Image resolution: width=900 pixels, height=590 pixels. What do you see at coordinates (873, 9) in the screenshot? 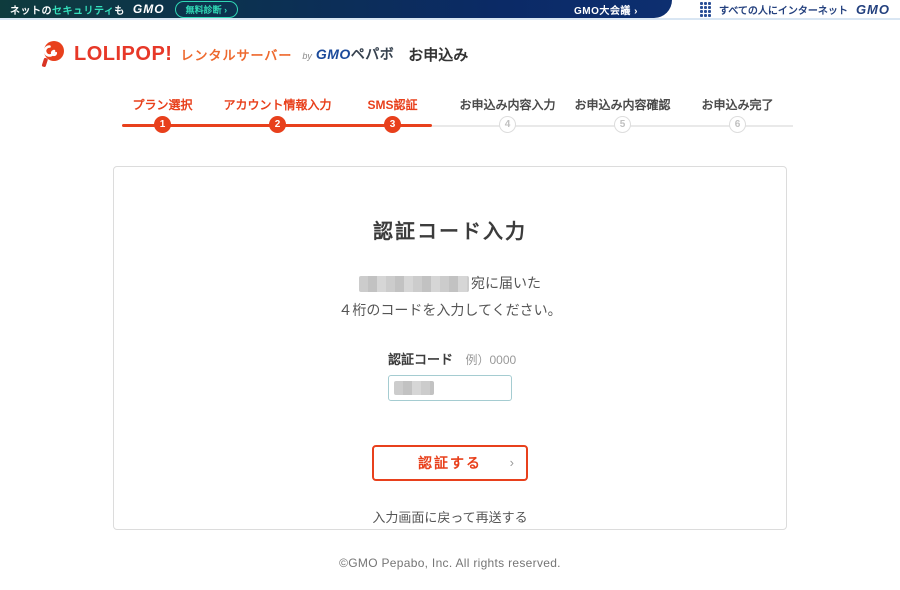
I see `gmo-logo-link: GMO` at bounding box center [873, 9].